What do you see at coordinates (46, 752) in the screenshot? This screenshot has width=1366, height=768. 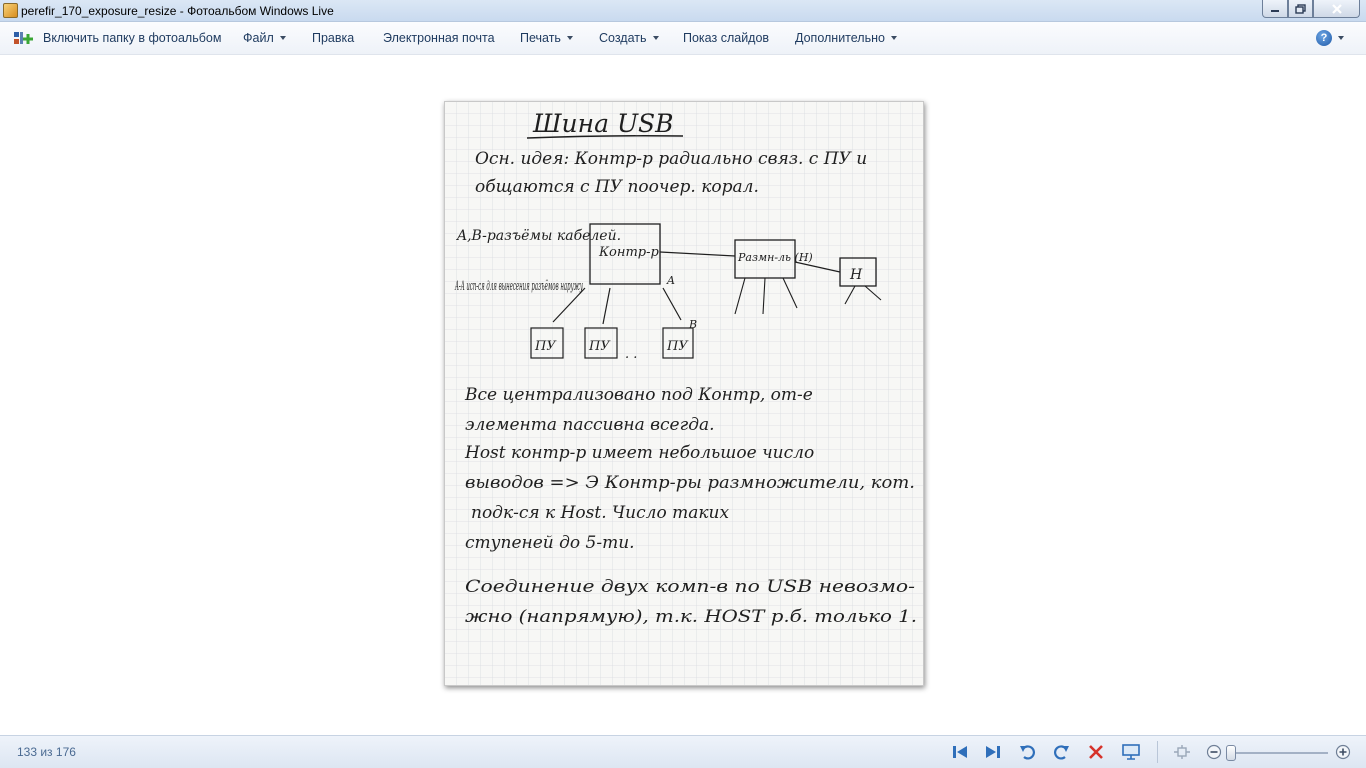 I see `photo-counter: 133 из 176` at bounding box center [46, 752].